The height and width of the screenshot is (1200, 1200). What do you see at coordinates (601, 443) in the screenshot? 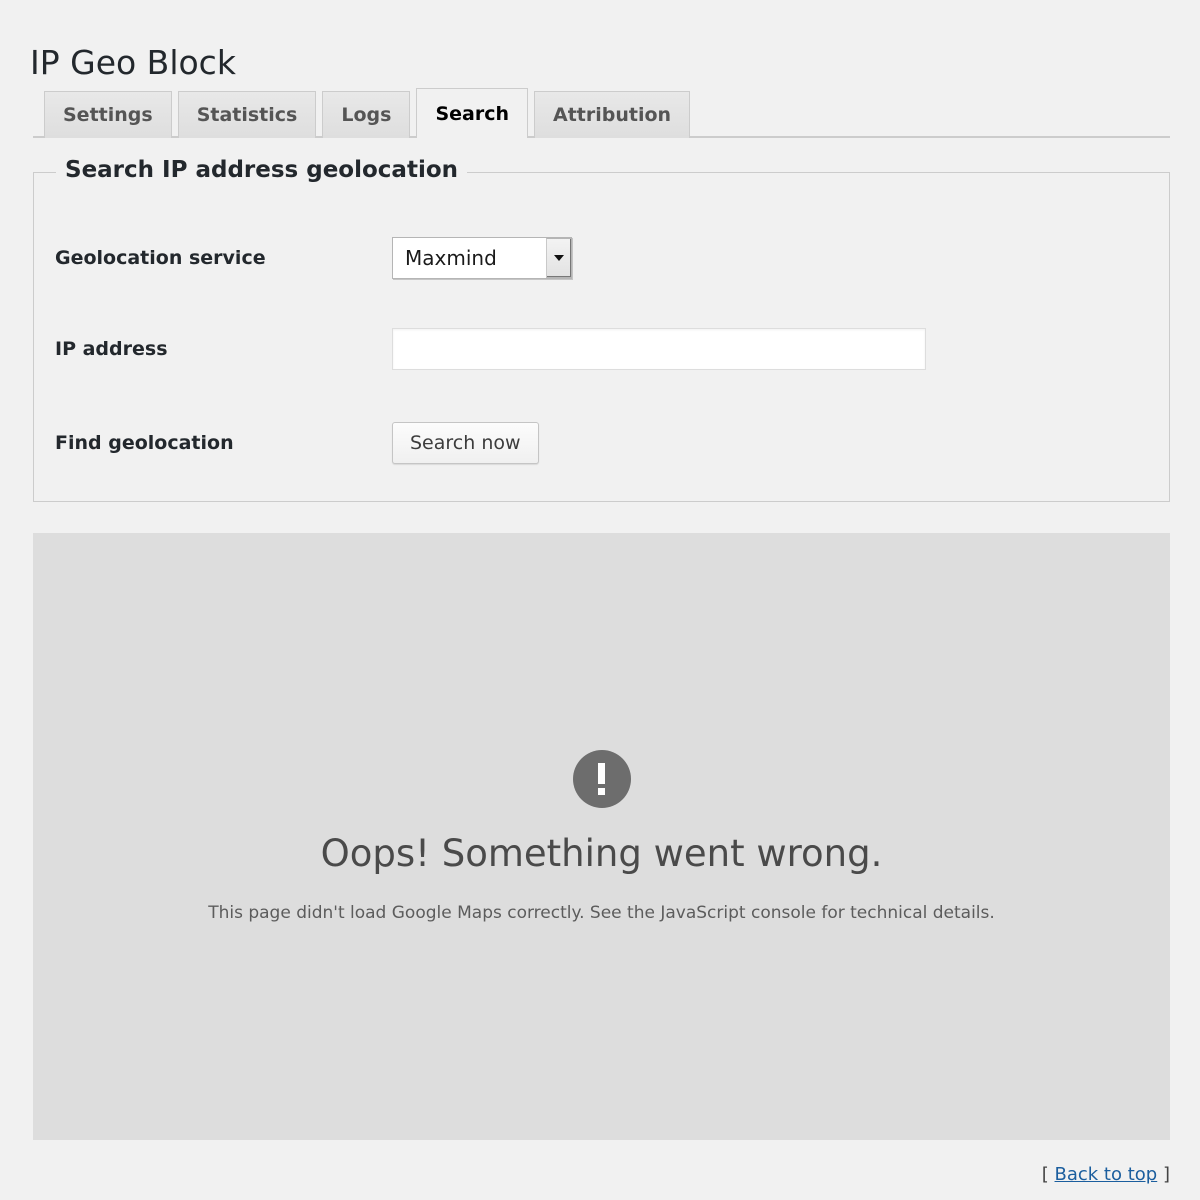
I see `row-find-geolocation: Find geolocation Search now` at bounding box center [601, 443].